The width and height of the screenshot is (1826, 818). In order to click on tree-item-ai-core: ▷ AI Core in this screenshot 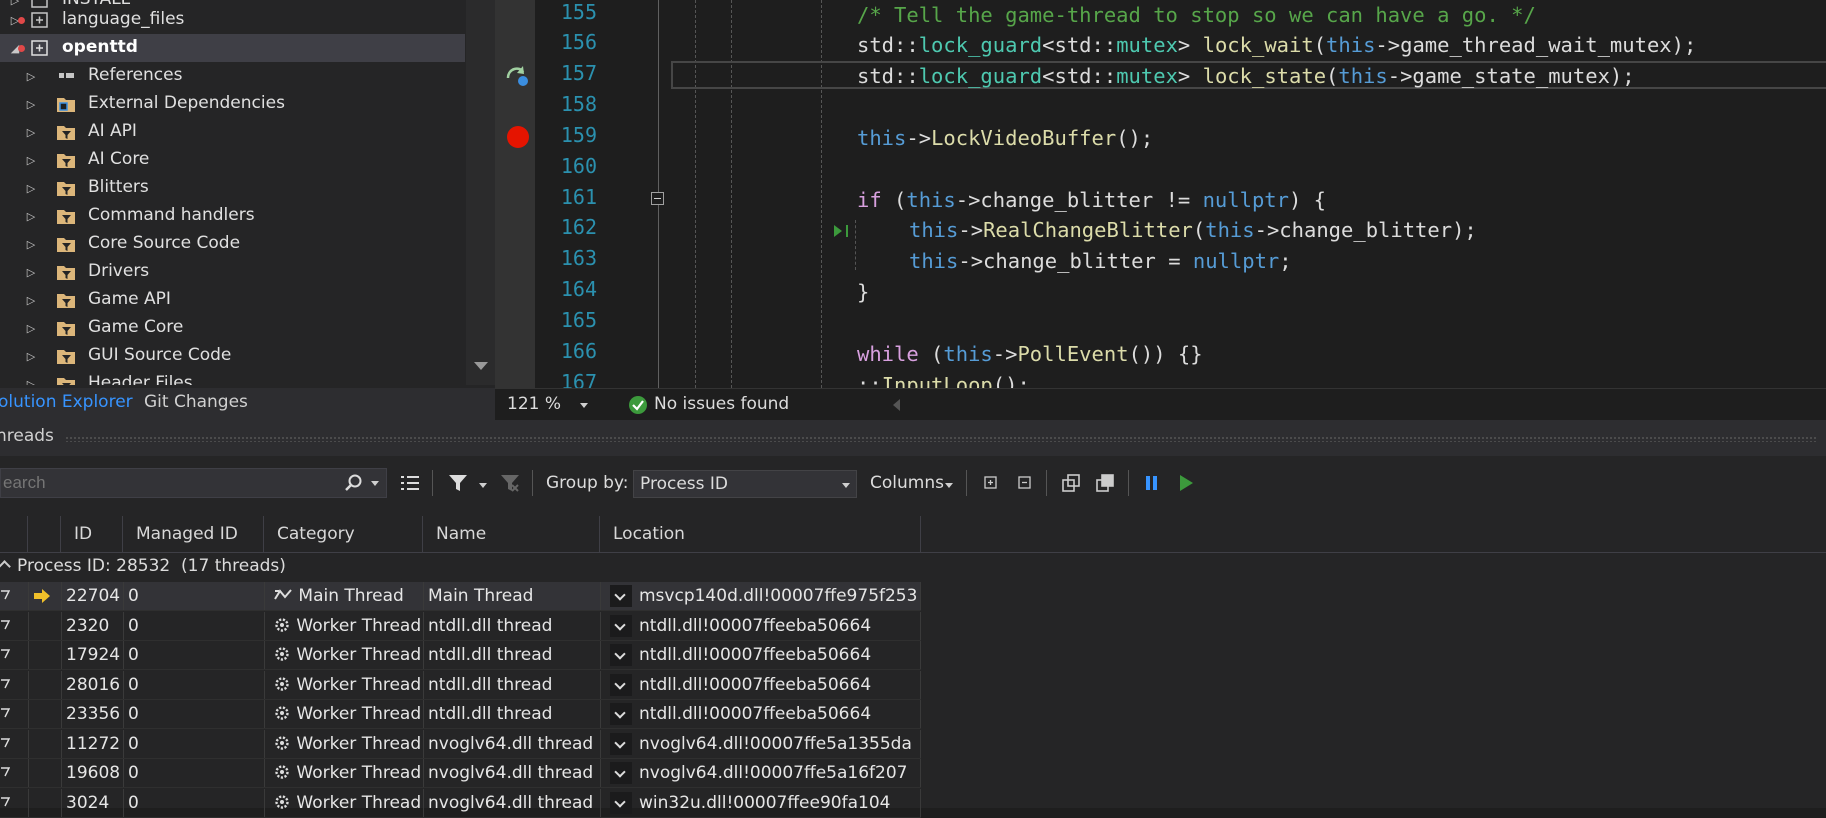, I will do `click(232, 160)`.